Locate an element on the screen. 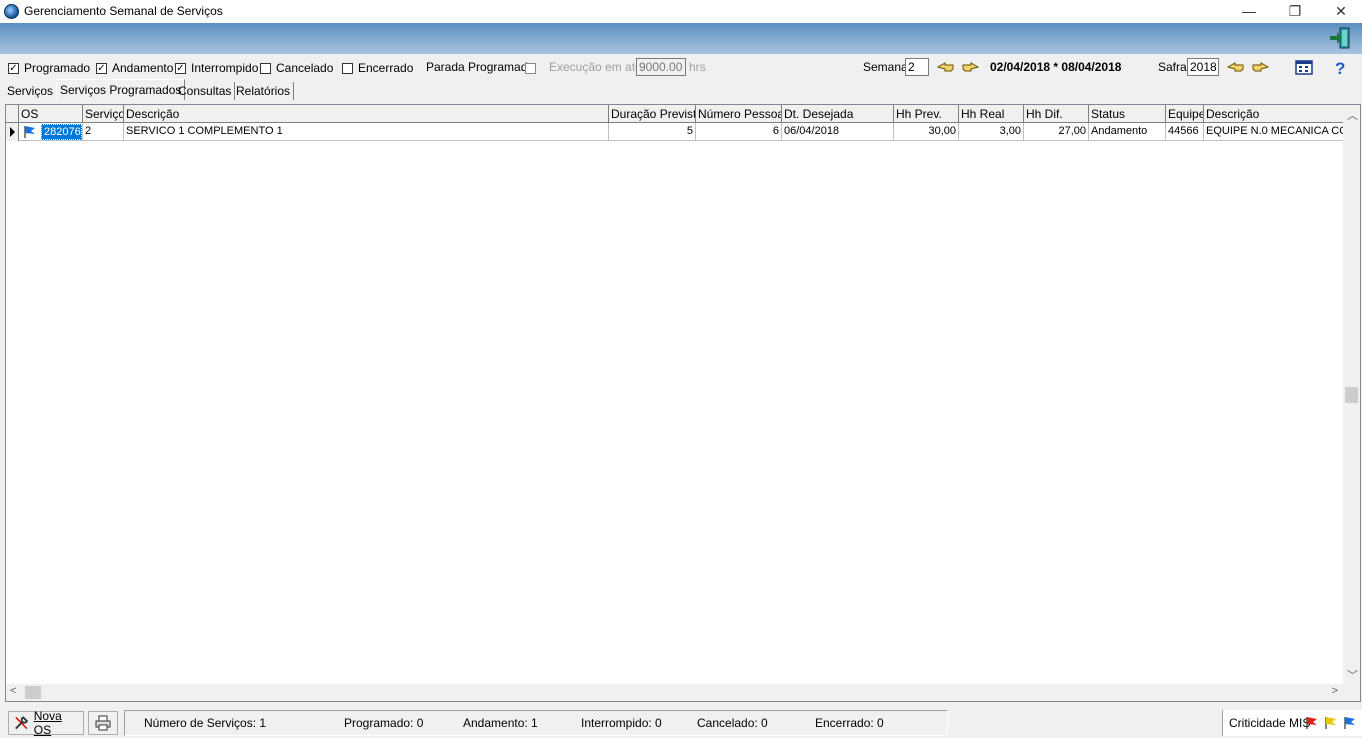 The height and width of the screenshot is (738, 1362). yellow-flag-icon is located at coordinates (1330, 723).